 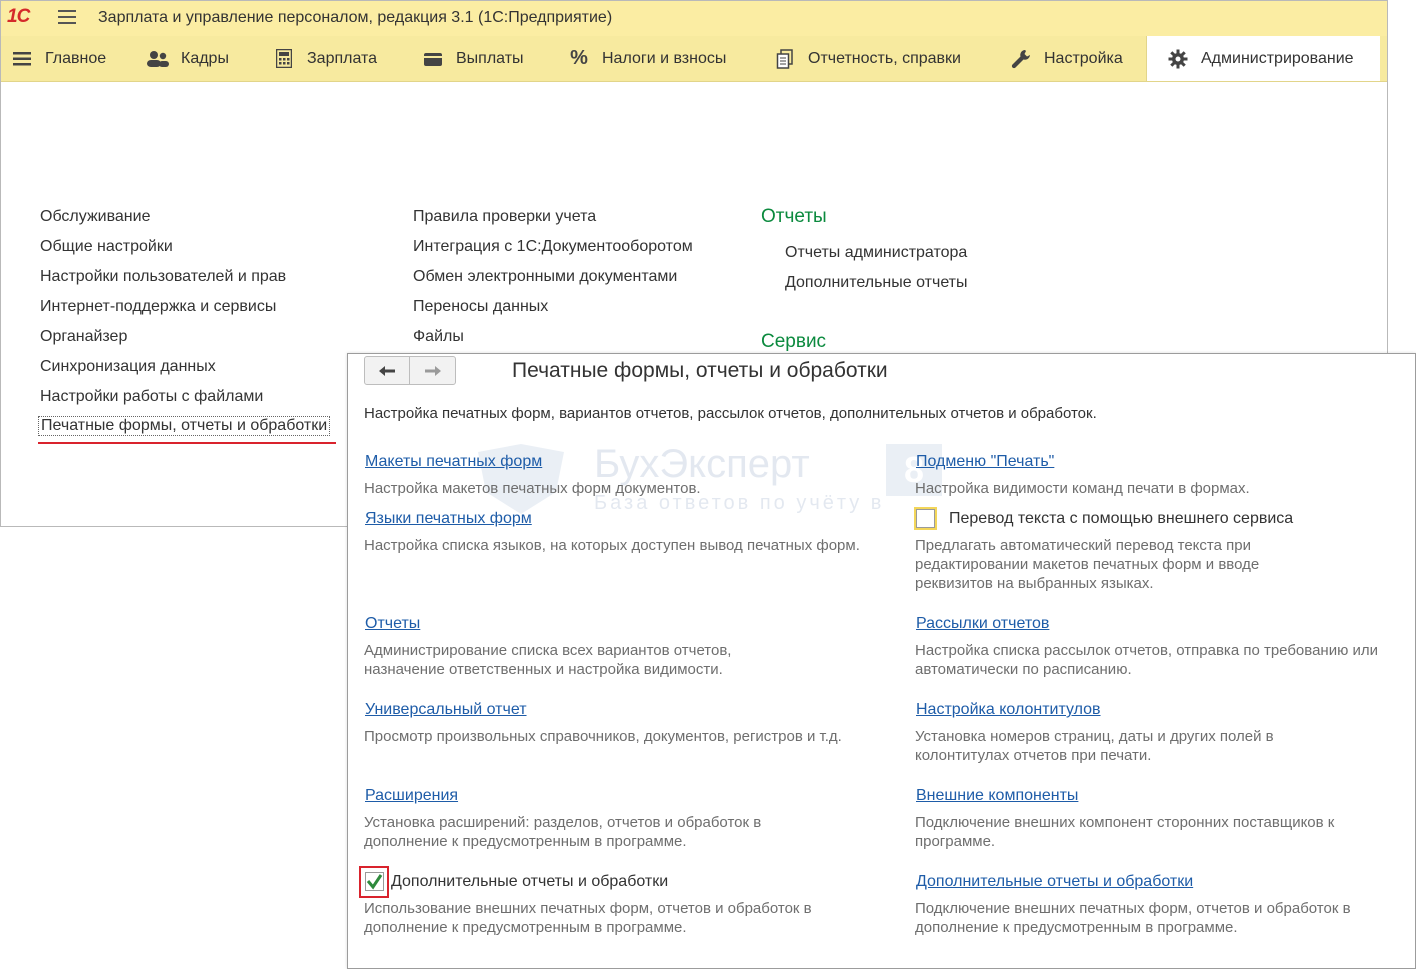 I want to click on navigation-buttons, so click(x=410, y=370).